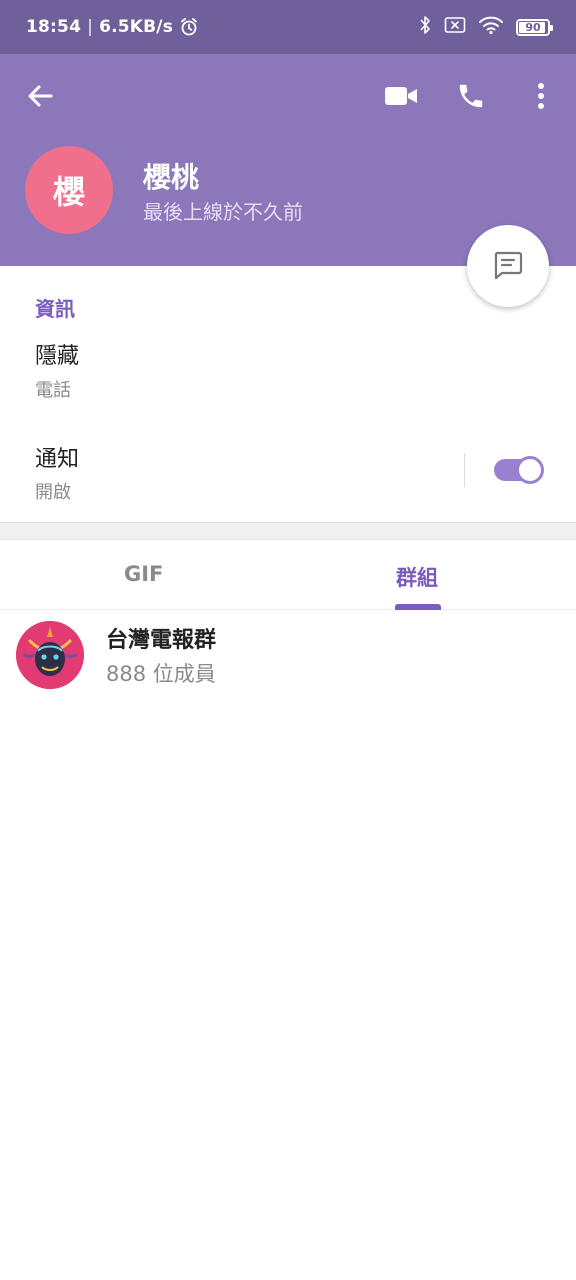 The width and height of the screenshot is (576, 1280). I want to click on phone-icon, so click(471, 96).